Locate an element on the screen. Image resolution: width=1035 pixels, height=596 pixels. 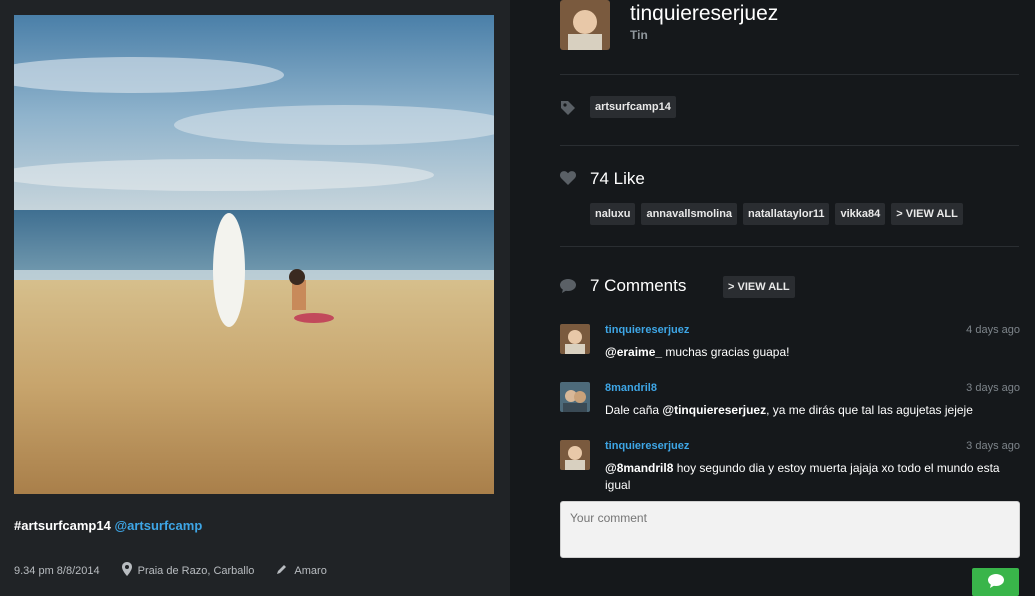
comments-view-all-button: > VIEW ALL is located at coordinates (759, 287).